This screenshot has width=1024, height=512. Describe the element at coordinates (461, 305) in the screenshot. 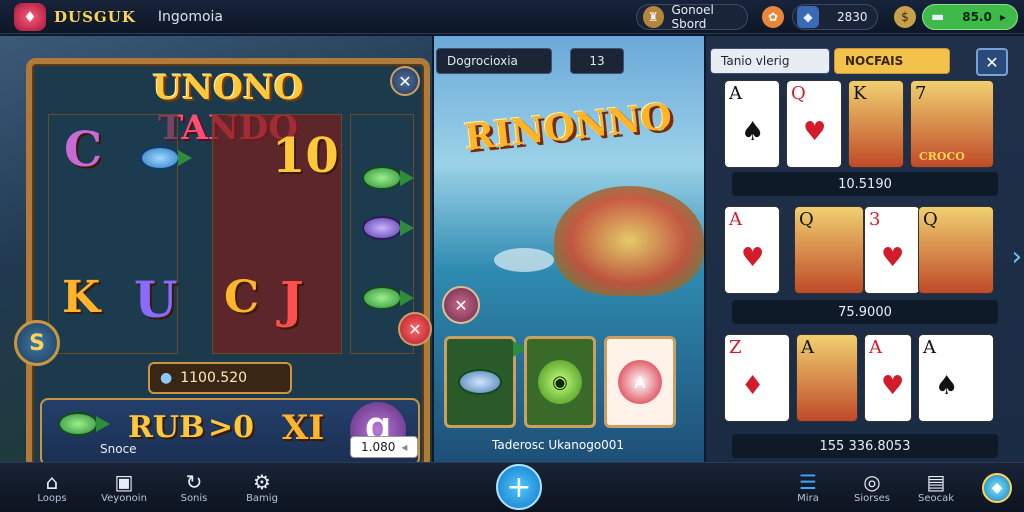

I see `fishing-close-icon: ✕` at that location.